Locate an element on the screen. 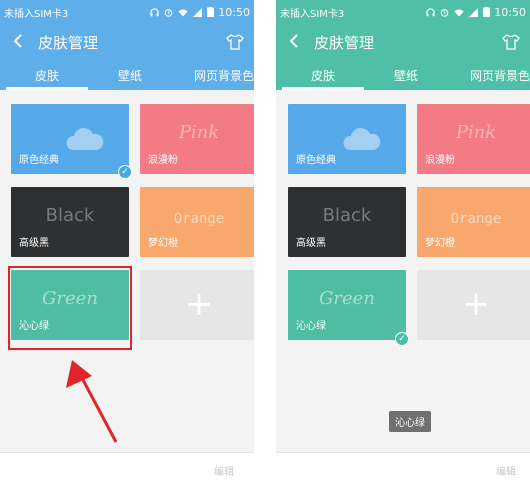  skin-card-green: Green 沁心绿 is located at coordinates (347, 305).